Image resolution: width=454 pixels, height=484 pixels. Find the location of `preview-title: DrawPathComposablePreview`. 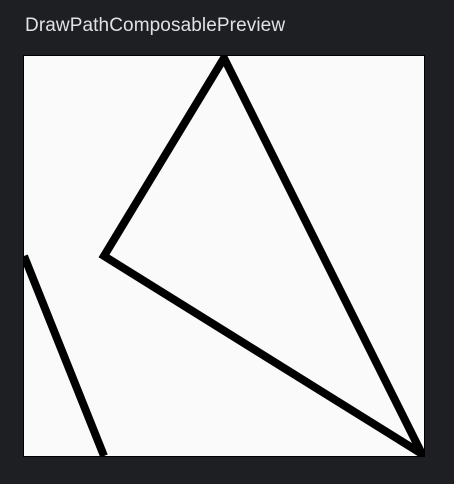

preview-title: DrawPathComposablePreview is located at coordinates (155, 25).